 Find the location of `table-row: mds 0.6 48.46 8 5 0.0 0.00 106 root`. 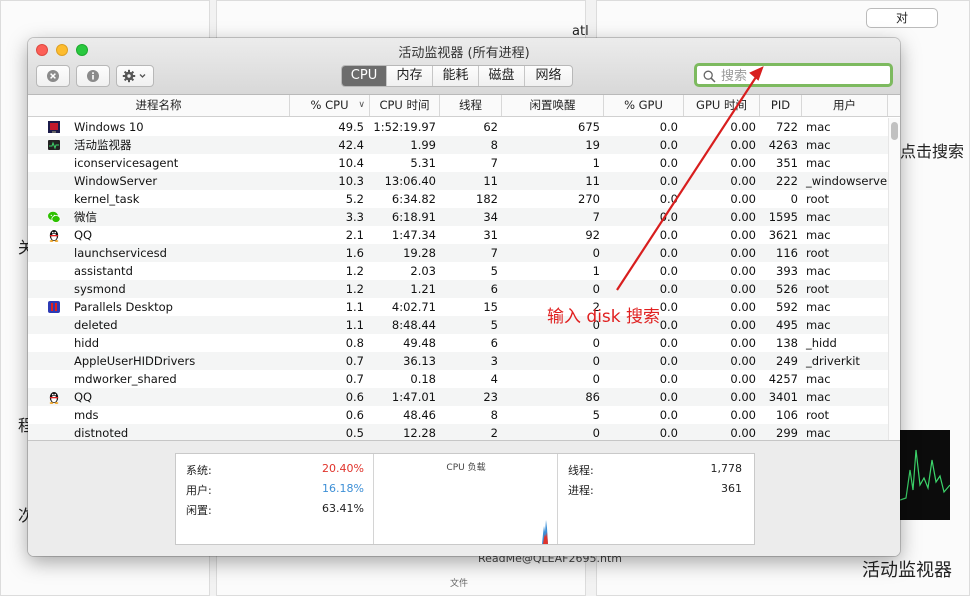

table-row: mds 0.6 48.46 8 5 0.0 0.00 106 root is located at coordinates (458, 415).